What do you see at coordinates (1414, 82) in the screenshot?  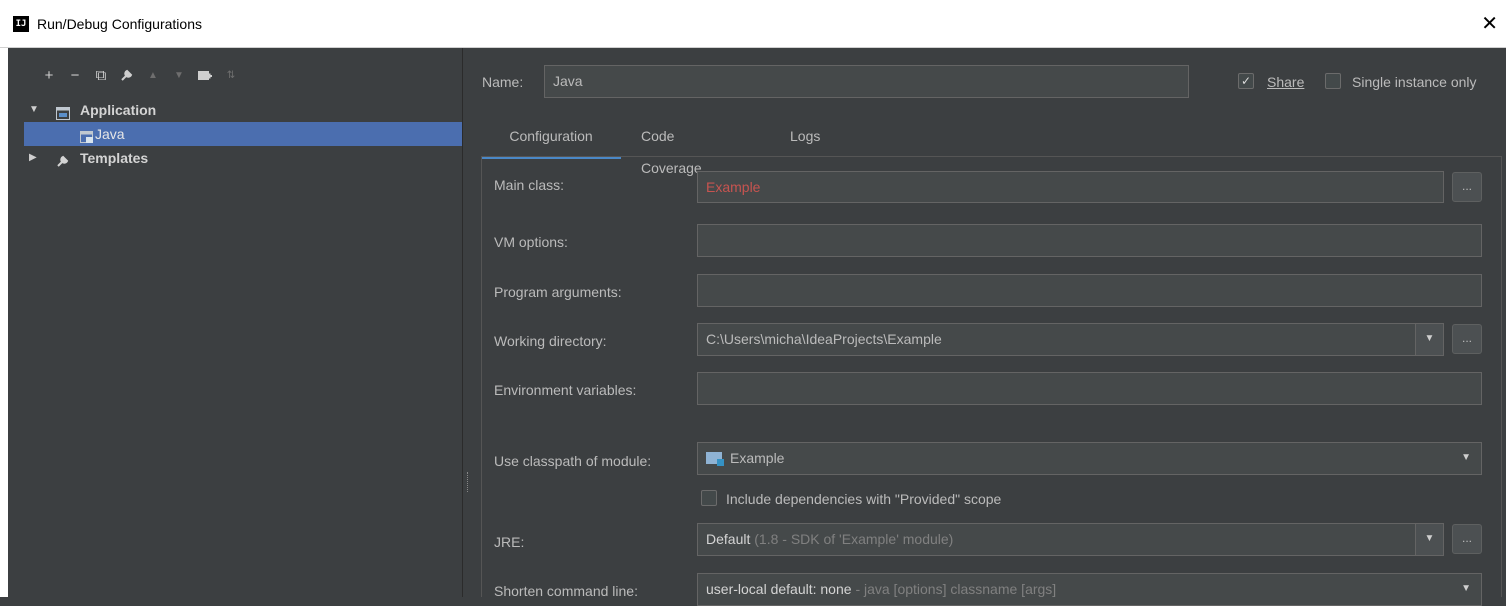 I see `single-instance-label: Single instance only` at bounding box center [1414, 82].